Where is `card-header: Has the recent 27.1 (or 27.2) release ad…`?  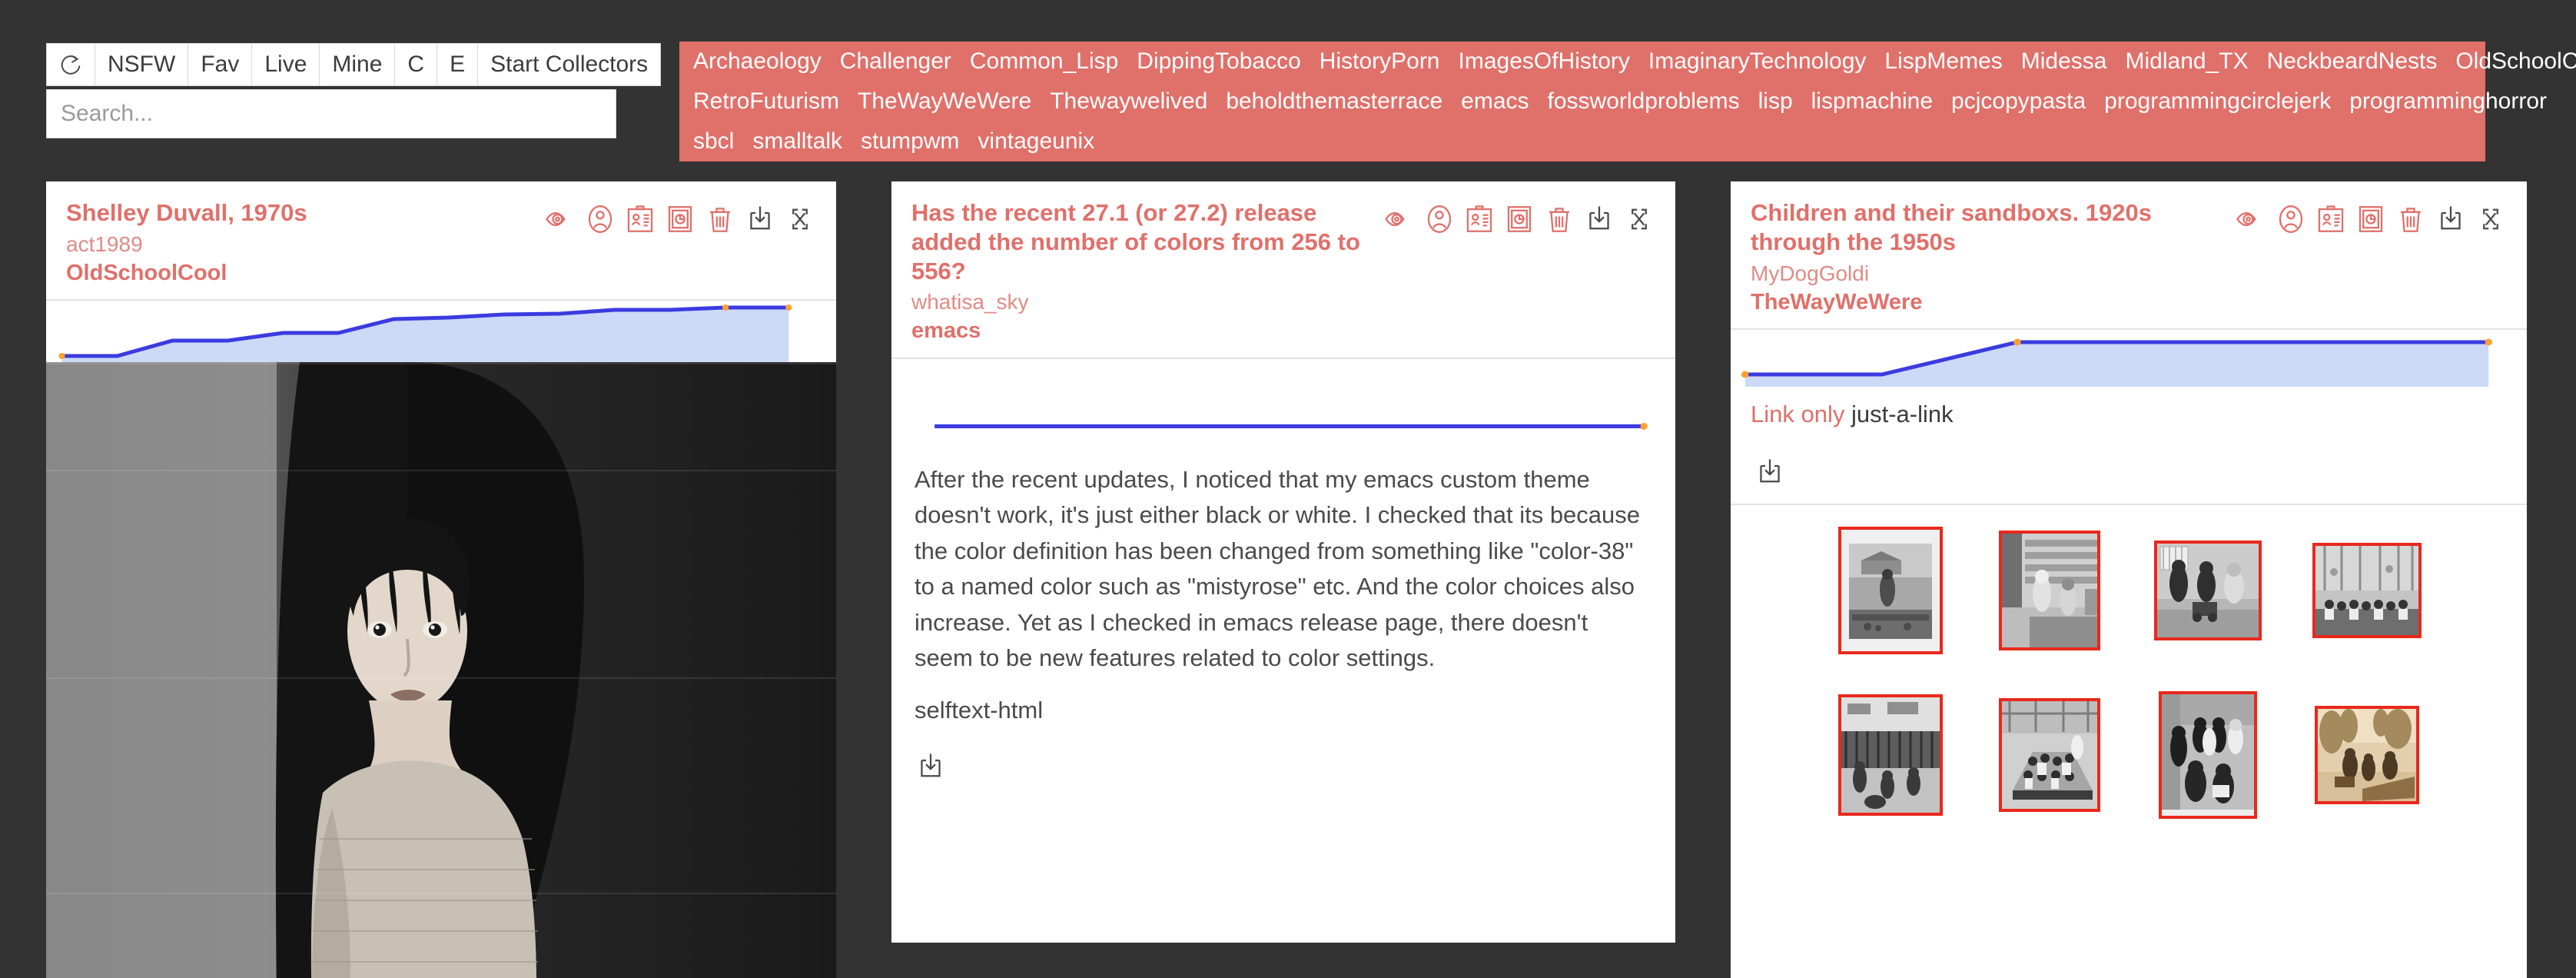
card-header: Has the recent 27.1 (or 27.2) release ad… is located at coordinates (1283, 269).